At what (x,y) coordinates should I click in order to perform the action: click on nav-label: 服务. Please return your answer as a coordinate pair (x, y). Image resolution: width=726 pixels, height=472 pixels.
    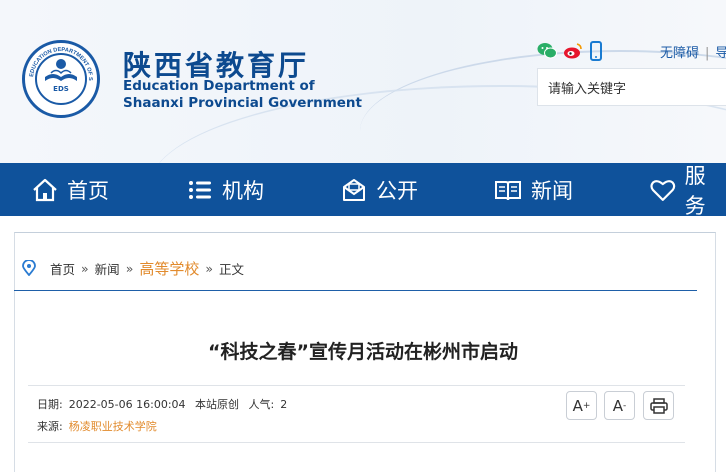
    Looking at the image, I should click on (695, 190).